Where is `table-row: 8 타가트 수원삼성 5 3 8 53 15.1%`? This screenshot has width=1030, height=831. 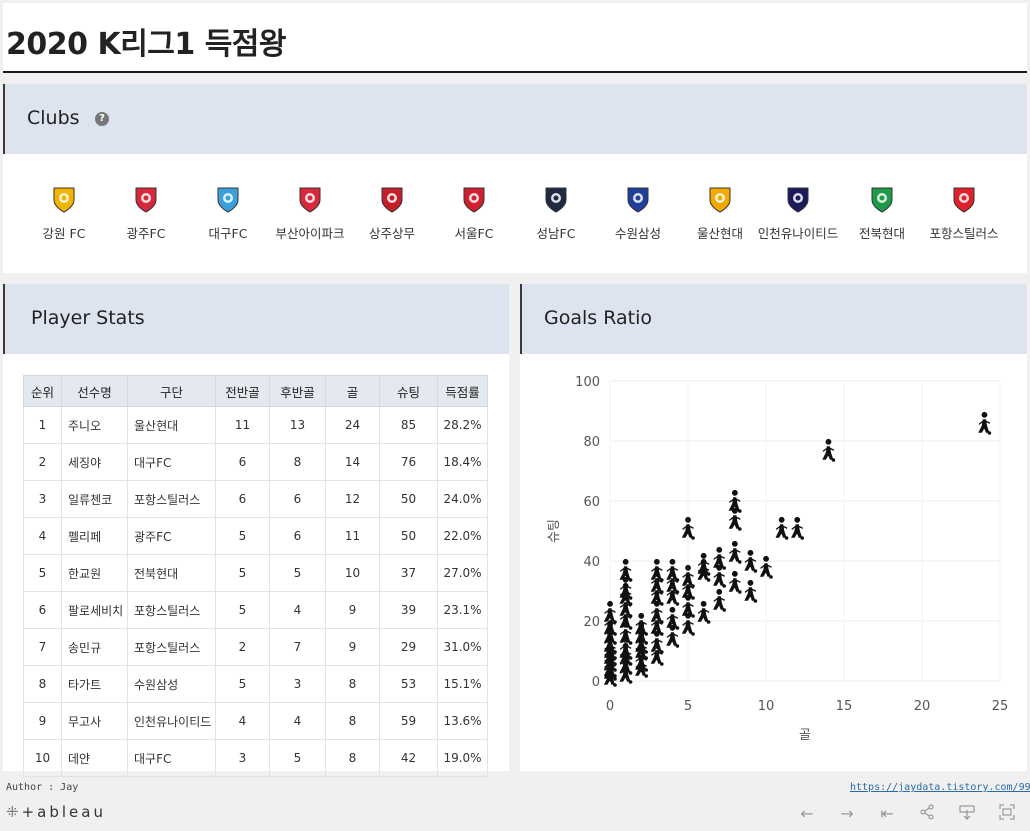 table-row: 8 타가트 수원삼성 5 3 8 53 15.1% is located at coordinates (255, 684).